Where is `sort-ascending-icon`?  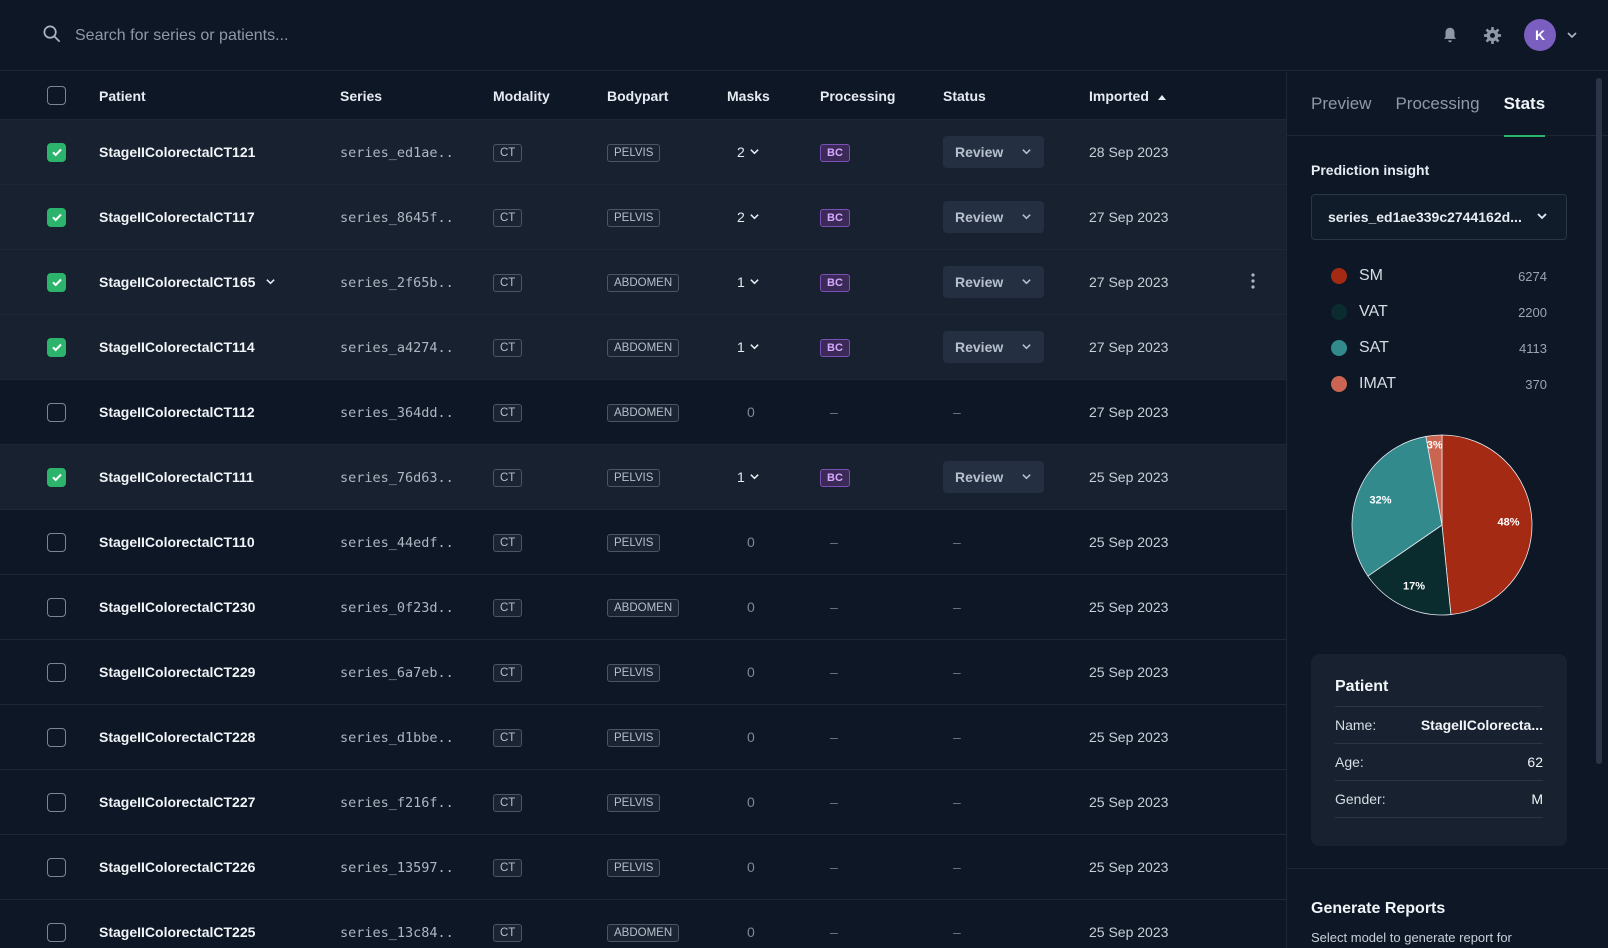 sort-ascending-icon is located at coordinates (1162, 96).